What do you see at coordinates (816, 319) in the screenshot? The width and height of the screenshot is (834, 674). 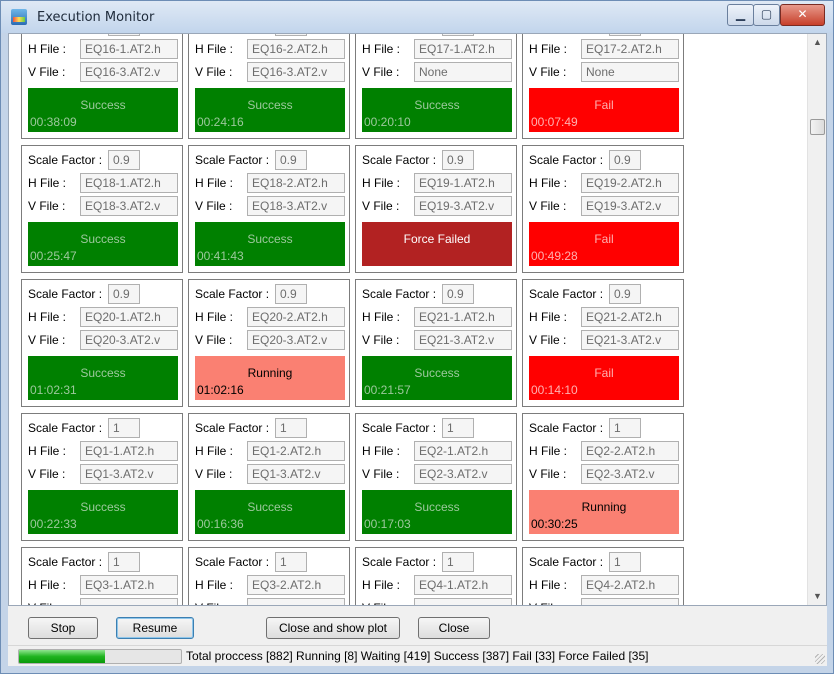 I see `vertical-scrollbar: ▲ ▼` at bounding box center [816, 319].